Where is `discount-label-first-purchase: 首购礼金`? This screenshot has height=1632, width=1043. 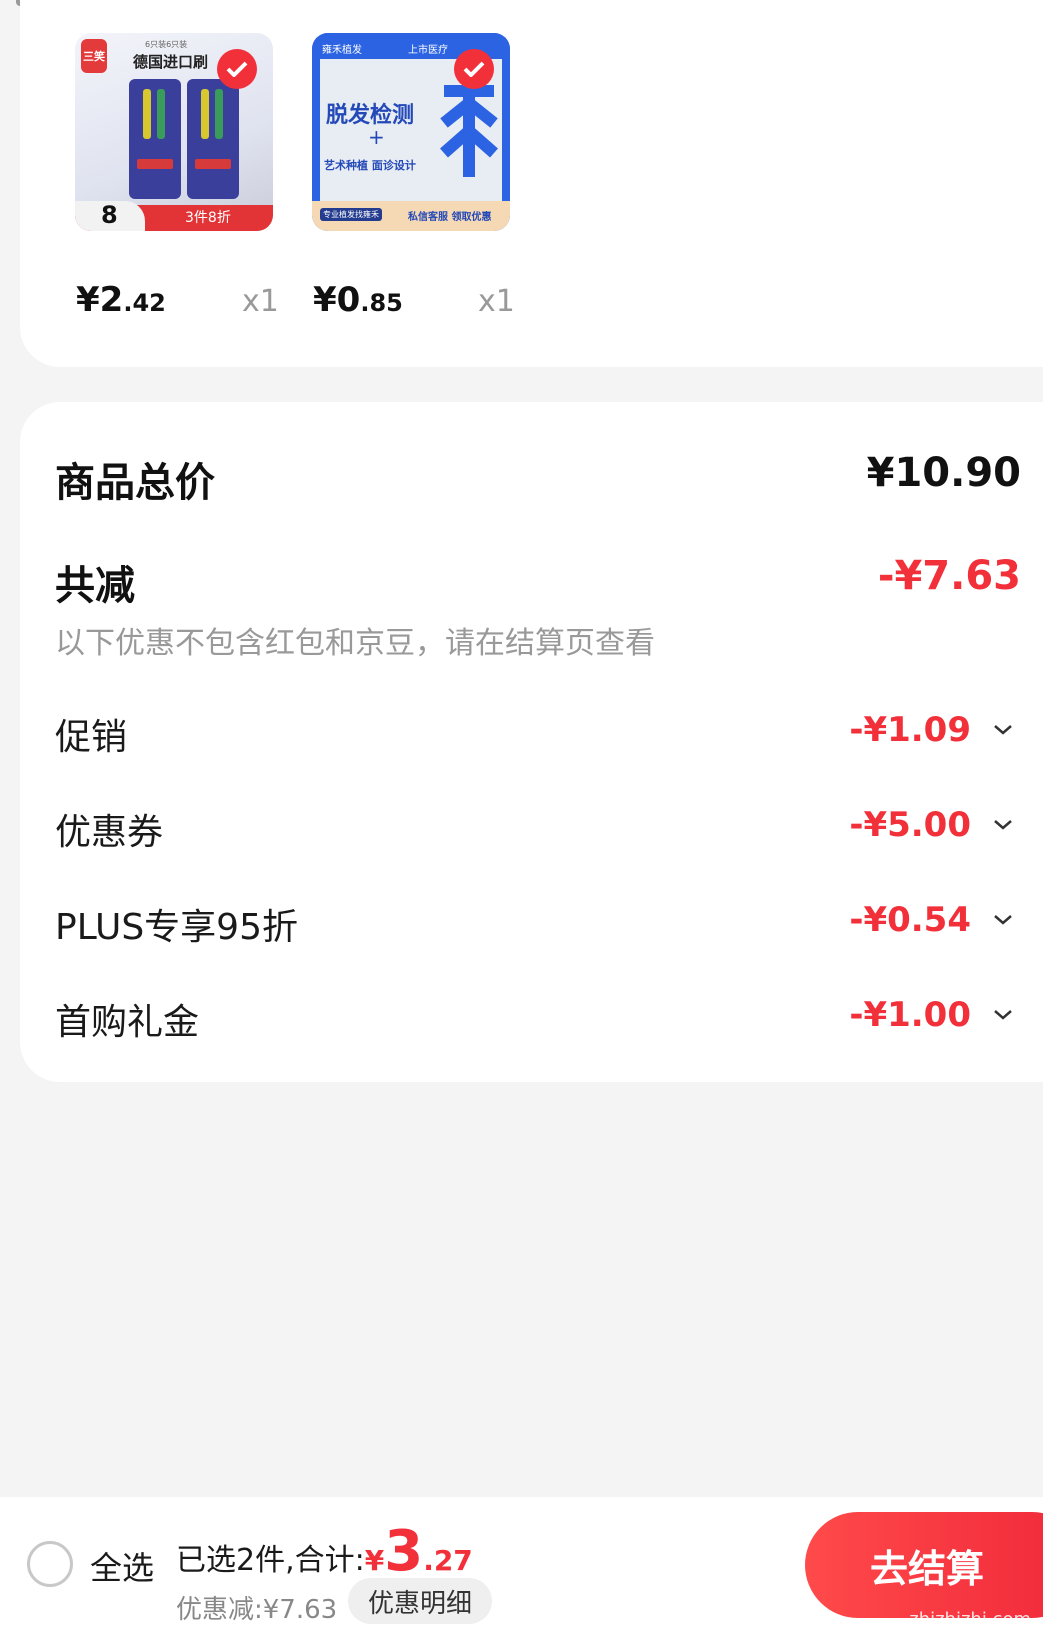 discount-label-first-purchase: 首购礼金 is located at coordinates (127, 1022).